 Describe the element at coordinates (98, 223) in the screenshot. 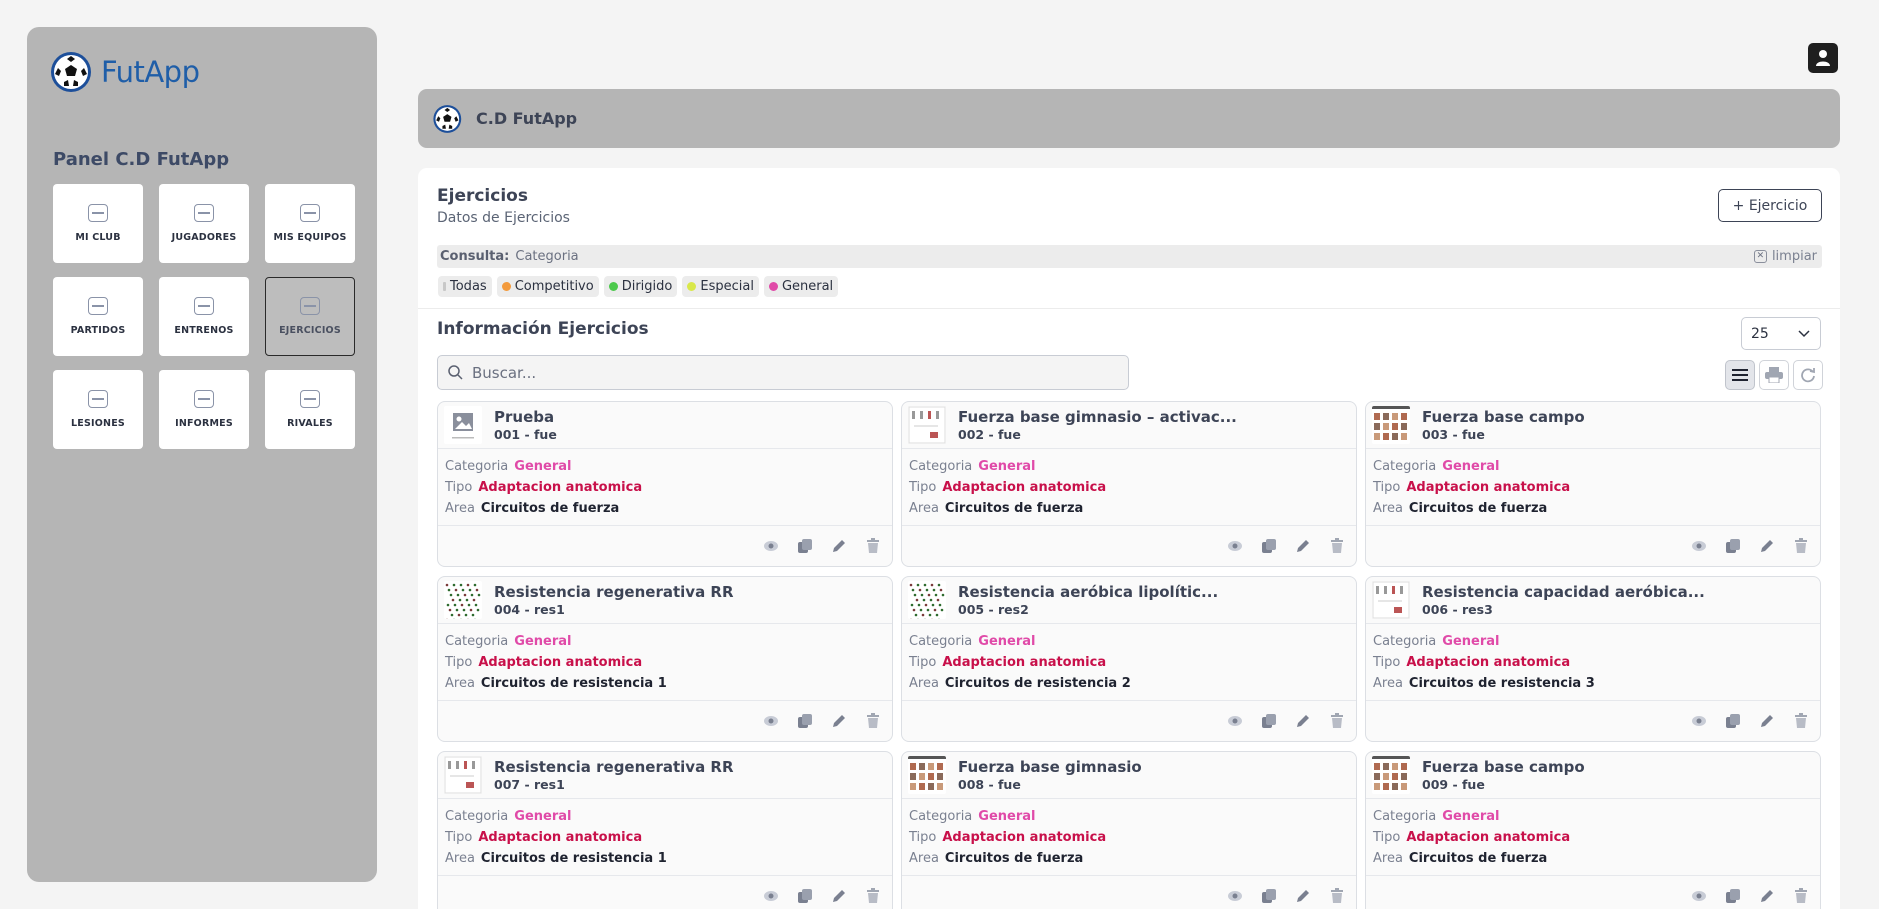

I see `nav-tile-mi-club: MI CLUB` at that location.